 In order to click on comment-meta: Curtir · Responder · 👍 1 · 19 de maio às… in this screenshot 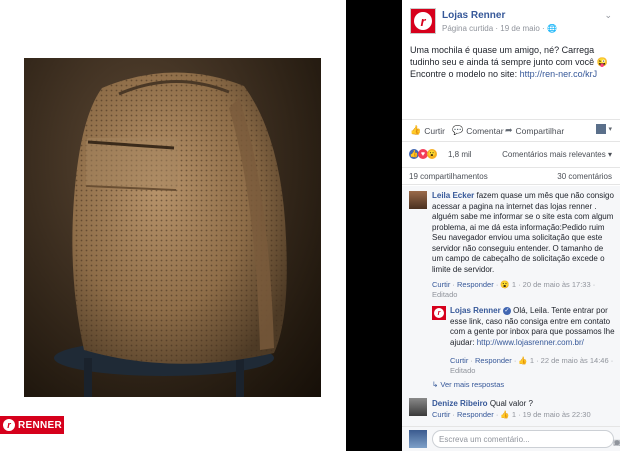, I will do `click(511, 414)`.